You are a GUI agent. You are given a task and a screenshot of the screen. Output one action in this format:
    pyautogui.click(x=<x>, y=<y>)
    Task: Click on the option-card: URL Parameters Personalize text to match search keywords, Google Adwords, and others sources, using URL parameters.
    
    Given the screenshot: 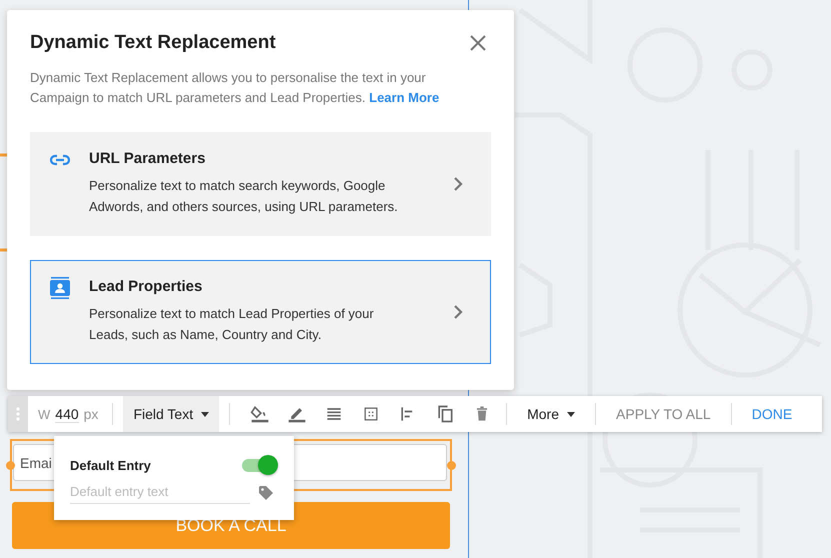 What is the action you would take?
    pyautogui.click(x=260, y=184)
    